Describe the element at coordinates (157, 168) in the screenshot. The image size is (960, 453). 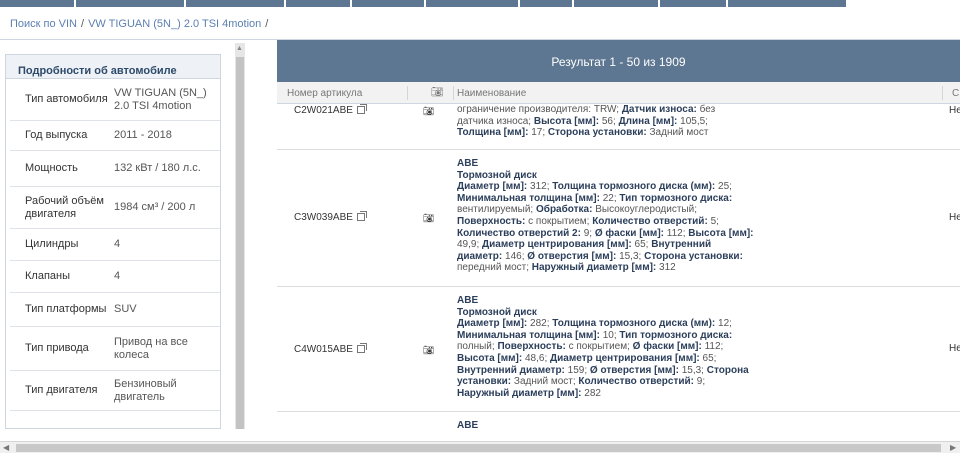
I see `detail-value: 132 кВт / 180 л.с.` at that location.